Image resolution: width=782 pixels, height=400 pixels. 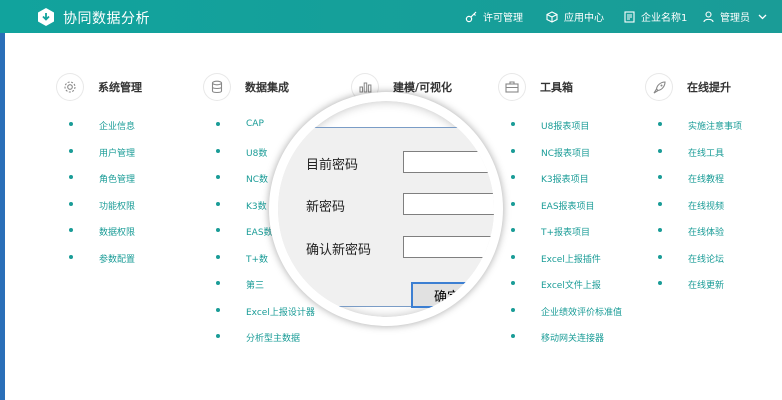 What do you see at coordinates (105, 159) in the screenshot?
I see `link-user-management: 用户管理` at bounding box center [105, 159].